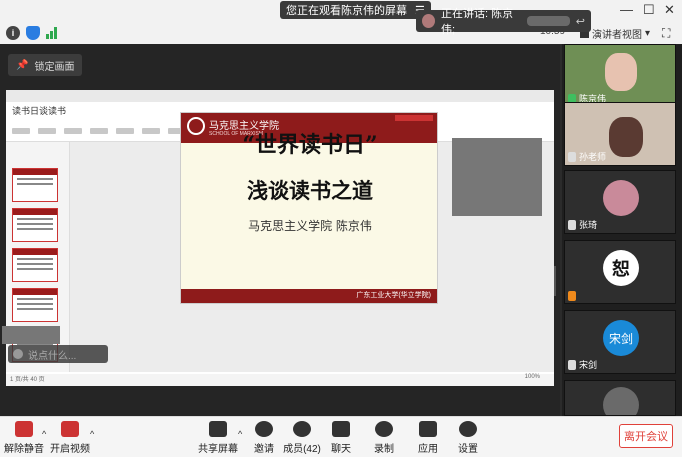  Describe the element at coordinates (384, 438) in the screenshot. I see `record-button: 录制` at that location.